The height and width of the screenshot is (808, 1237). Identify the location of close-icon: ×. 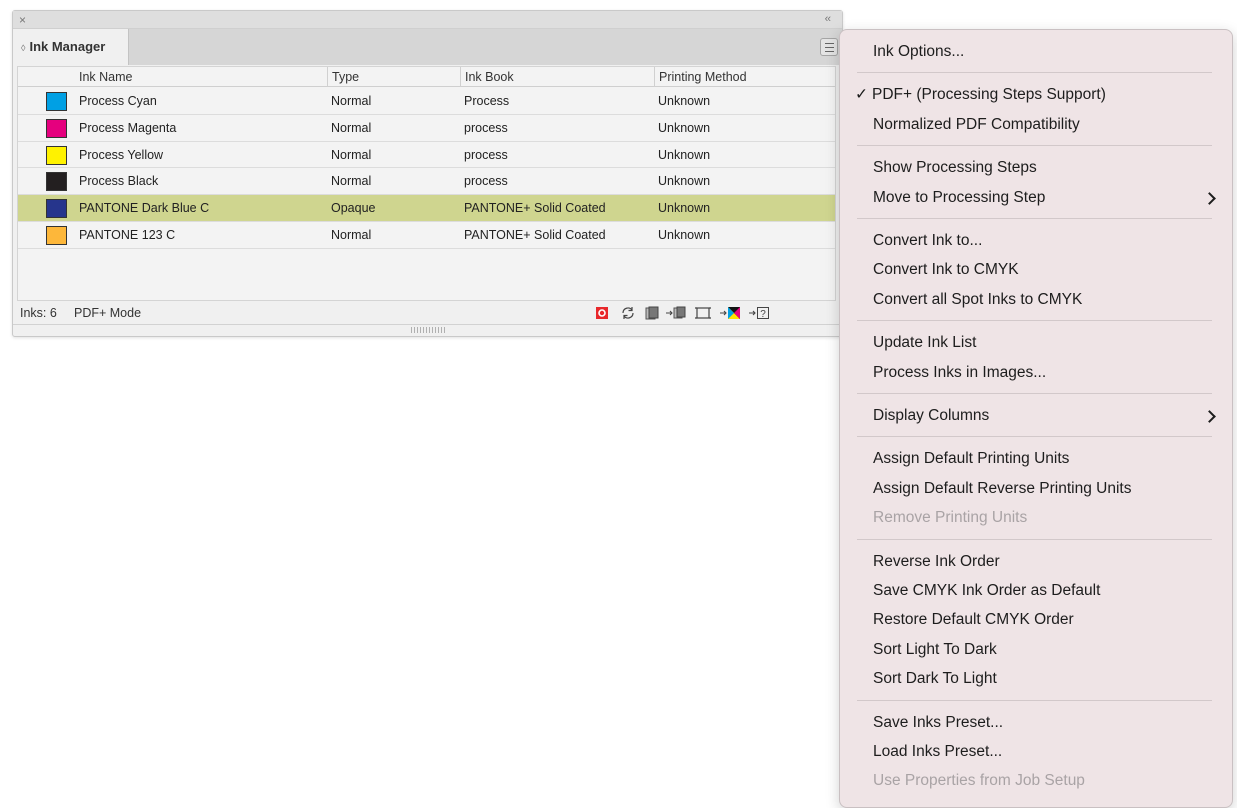
(22, 20).